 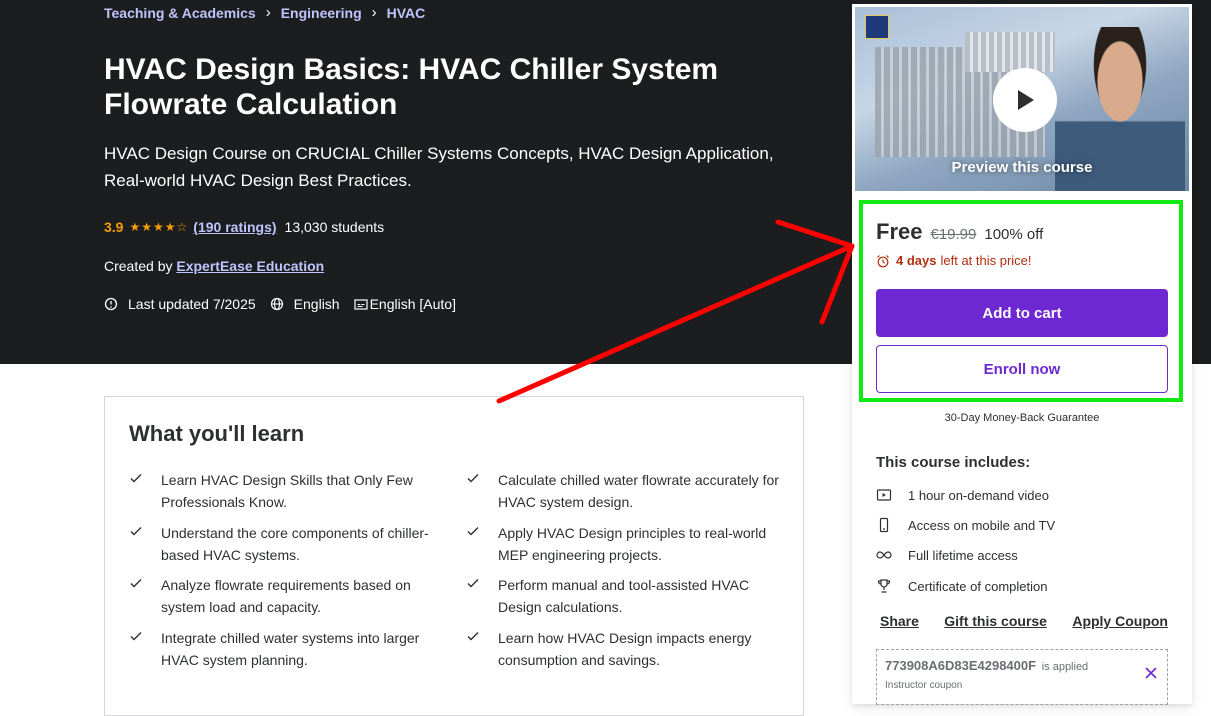 I want to click on breadcrumb-hvac: HVAC, so click(x=406, y=13).